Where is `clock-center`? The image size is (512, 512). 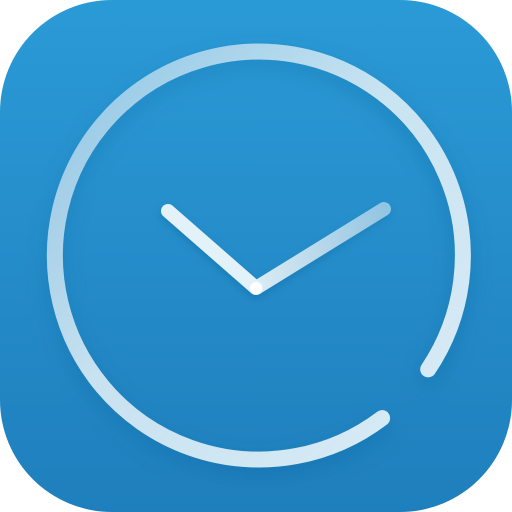
clock-center is located at coordinates (256, 288).